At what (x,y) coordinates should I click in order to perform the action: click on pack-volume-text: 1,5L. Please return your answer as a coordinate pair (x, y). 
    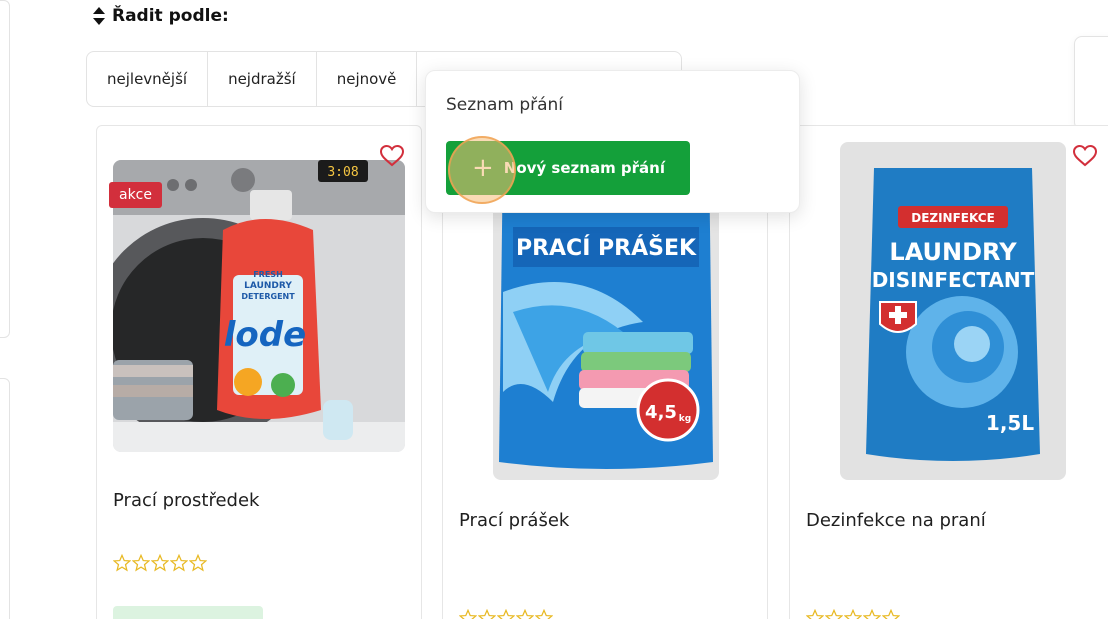
    Looking at the image, I should click on (1010, 423).